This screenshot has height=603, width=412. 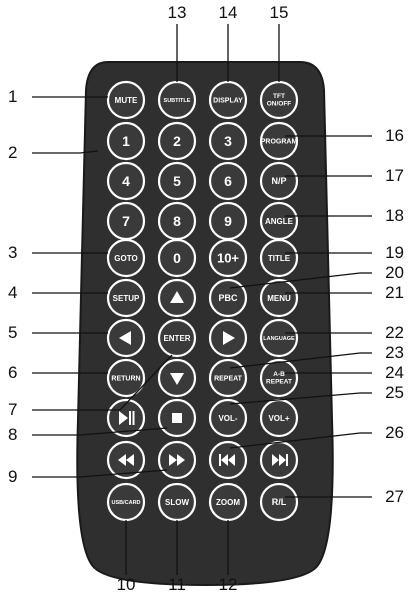 I want to click on callout-number: 1, so click(x=12, y=96).